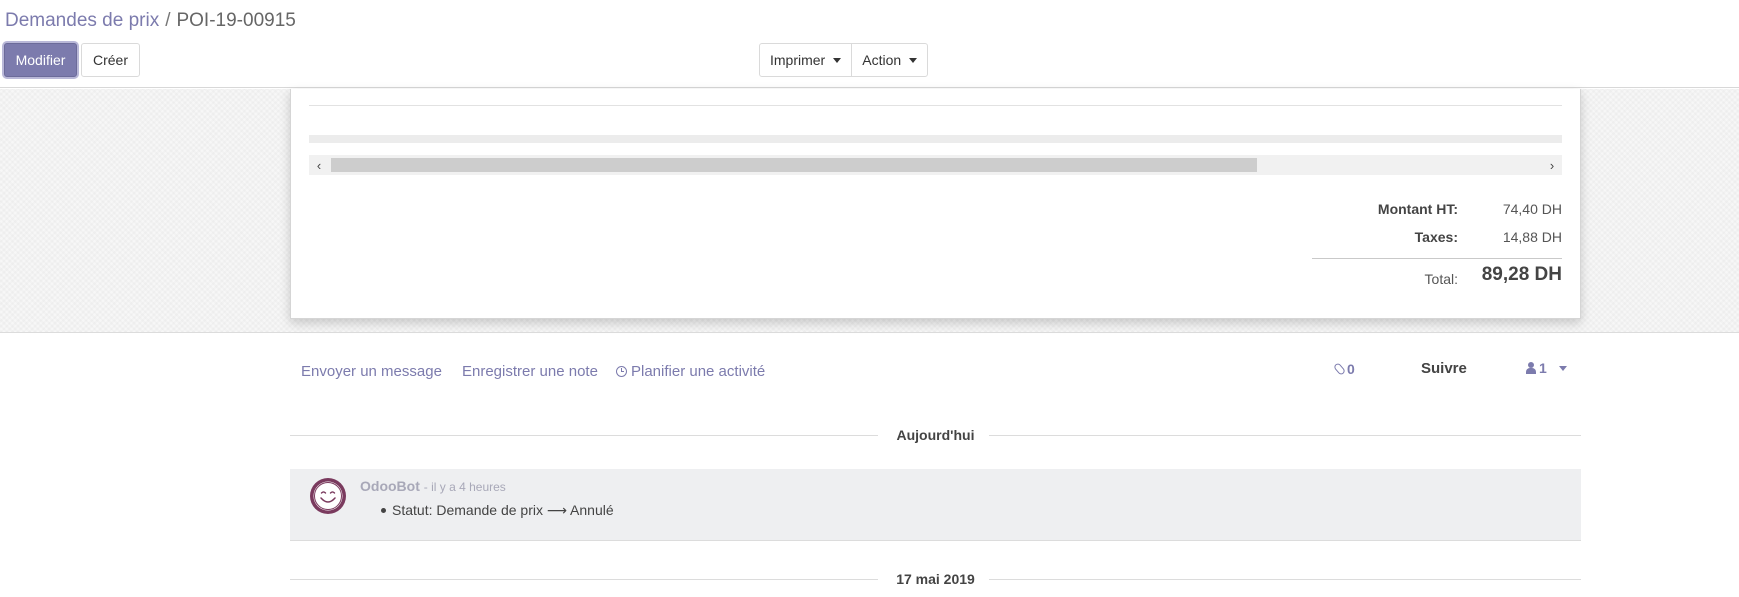 This screenshot has height=597, width=1739. I want to click on create-button: Créer, so click(110, 60).